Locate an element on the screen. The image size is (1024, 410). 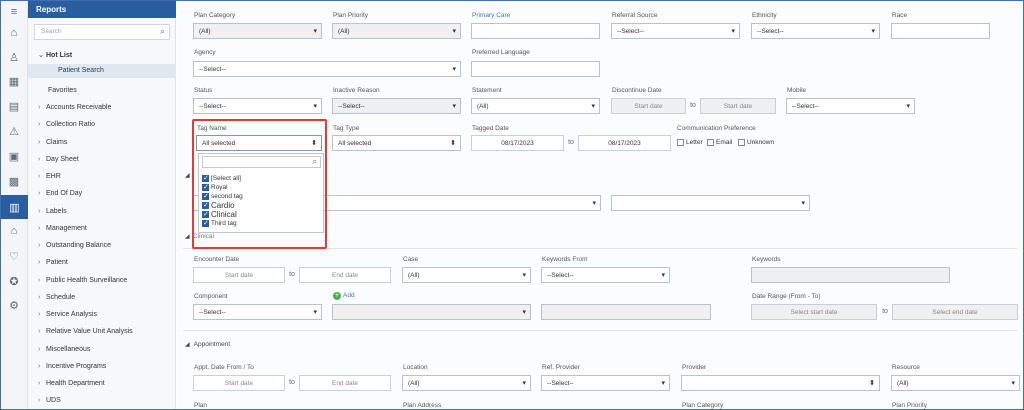
case-label: Case is located at coordinates (411, 259).